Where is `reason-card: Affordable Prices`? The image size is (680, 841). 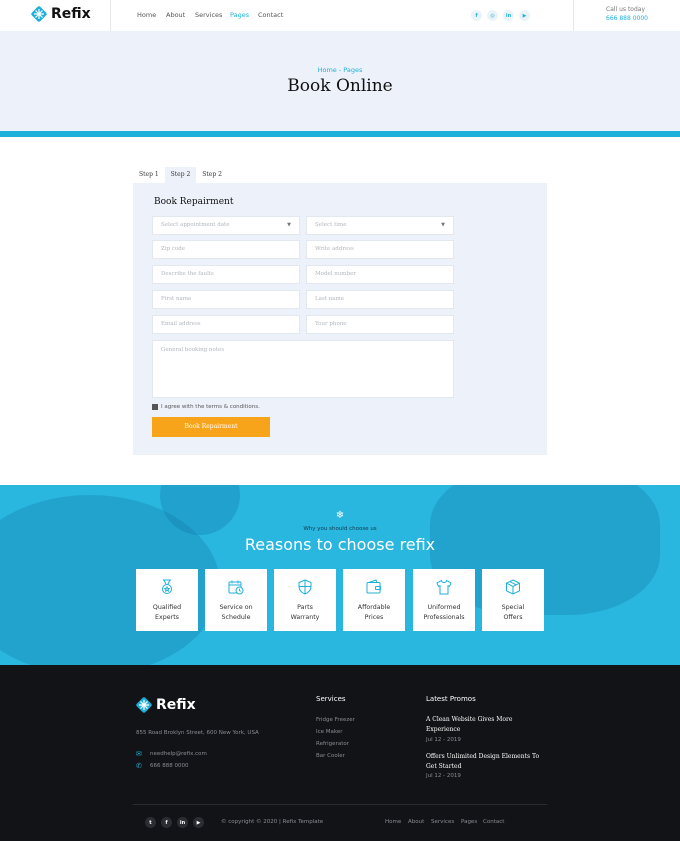
reason-card: Affordable Prices is located at coordinates (374, 600).